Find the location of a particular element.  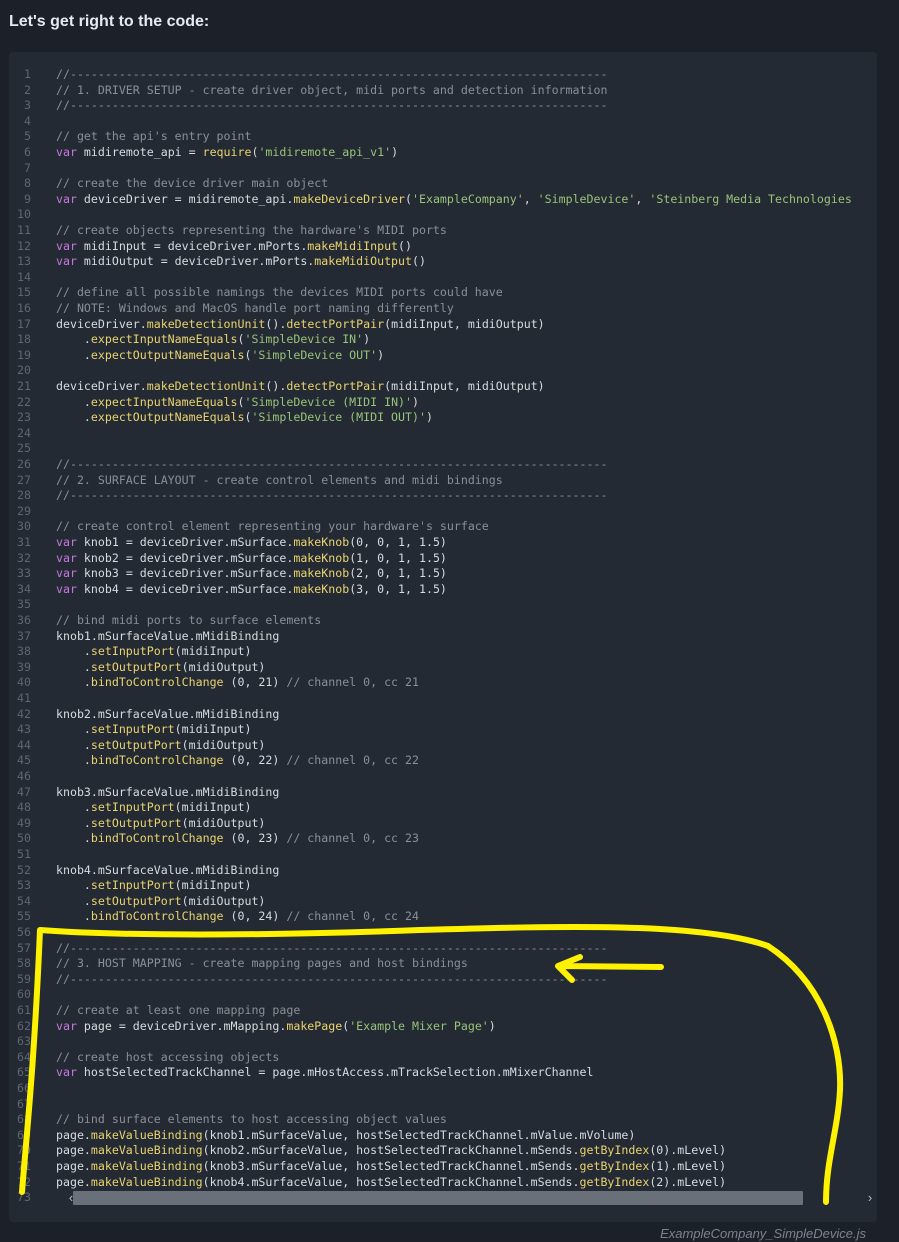

horizontal-scrollbar: ‹ › is located at coordinates (470, 1198).